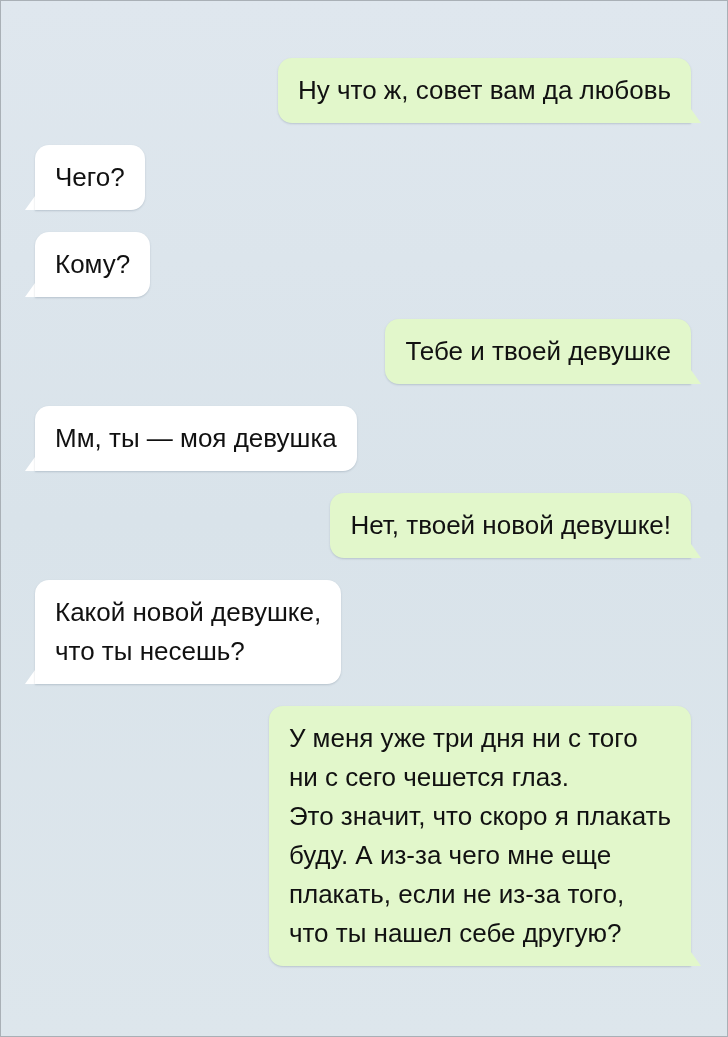 This screenshot has height=1037, width=728. I want to click on outgoing-message-bubble: Нет, твоей новой девушке!, so click(510, 525).